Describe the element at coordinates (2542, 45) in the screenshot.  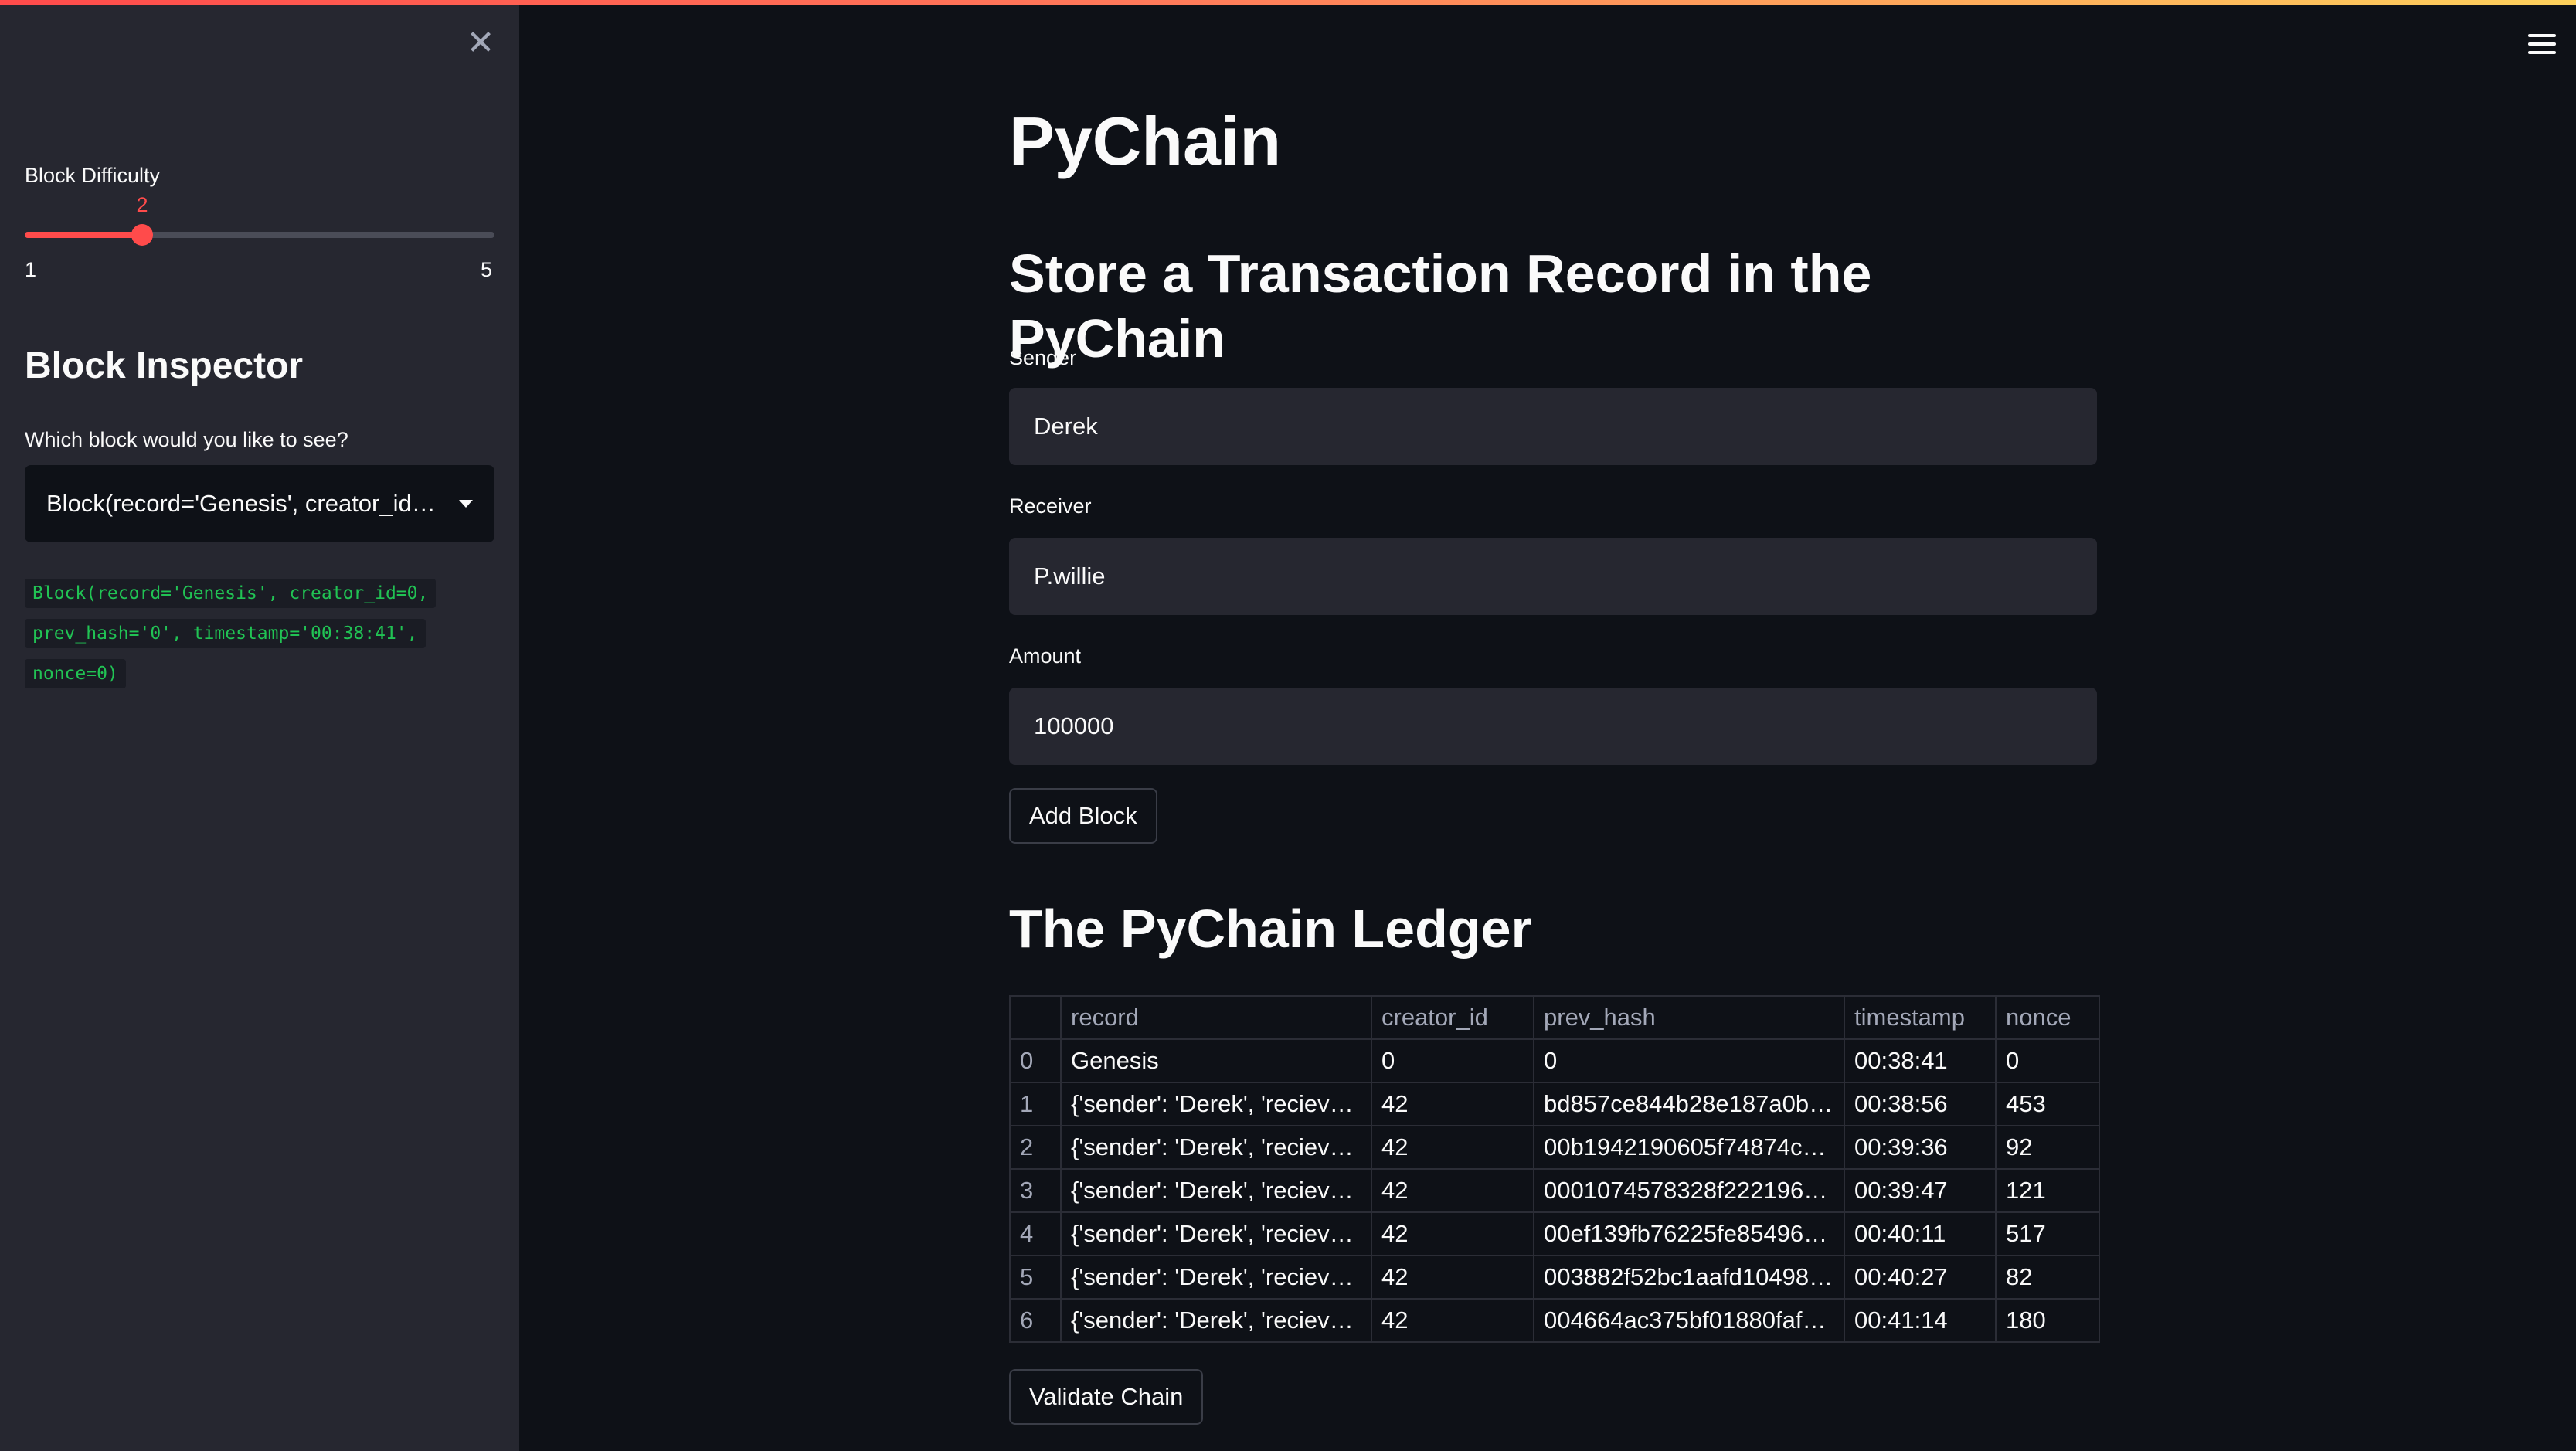
I see `hamburger-menu-icon` at that location.